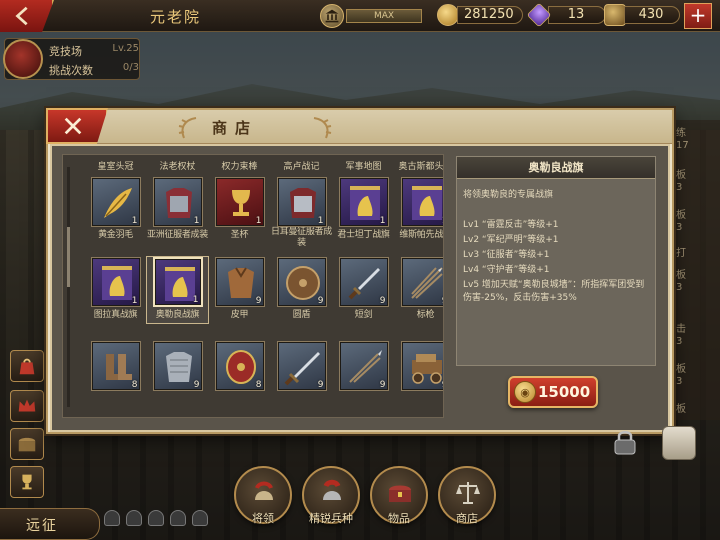  What do you see at coordinates (682, 145) in the screenshot?
I see `right-strip-text: 17` at bounding box center [682, 145].